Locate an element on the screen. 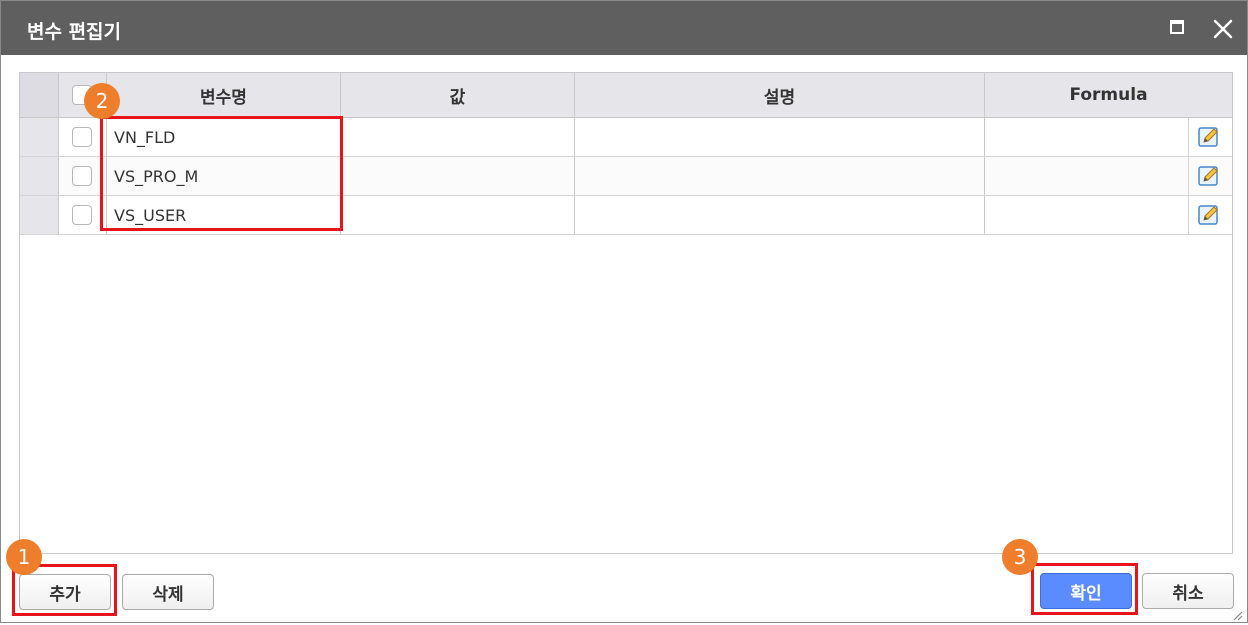  column-header-formula: Formula is located at coordinates (1108, 95).